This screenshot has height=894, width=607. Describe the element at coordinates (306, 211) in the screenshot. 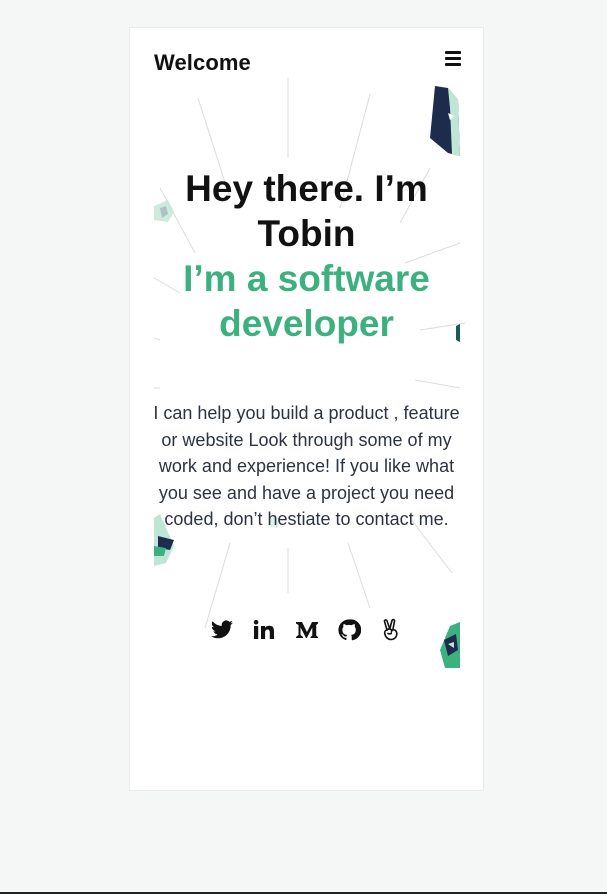

I see `hero-headline: Hey there. I’m Tobin` at that location.